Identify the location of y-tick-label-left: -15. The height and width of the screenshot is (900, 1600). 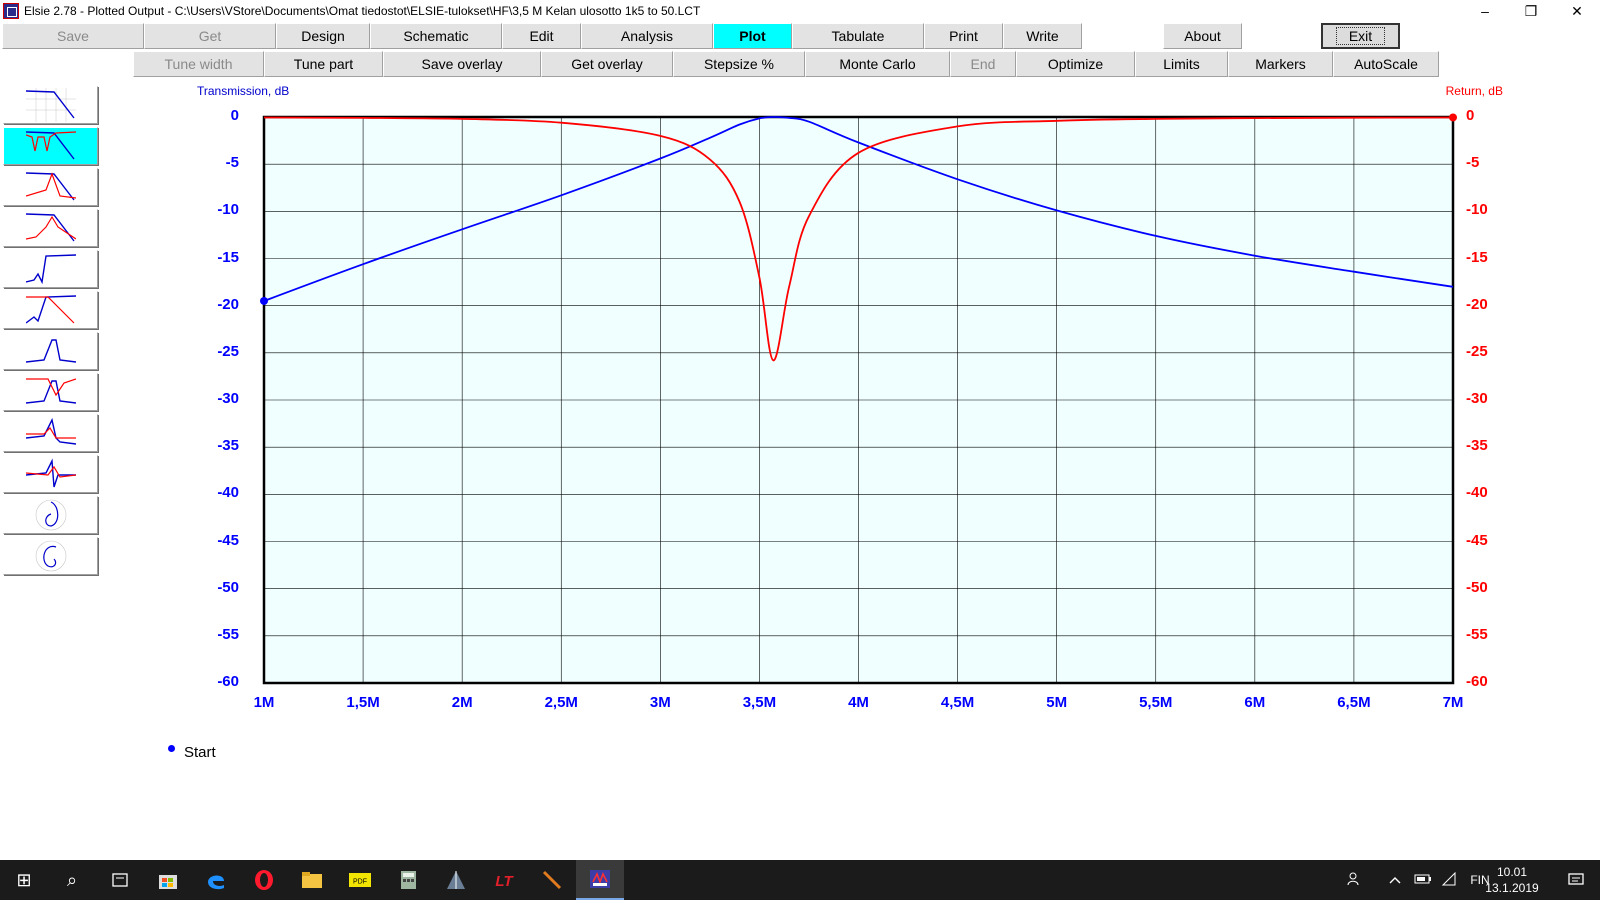
(228, 257).